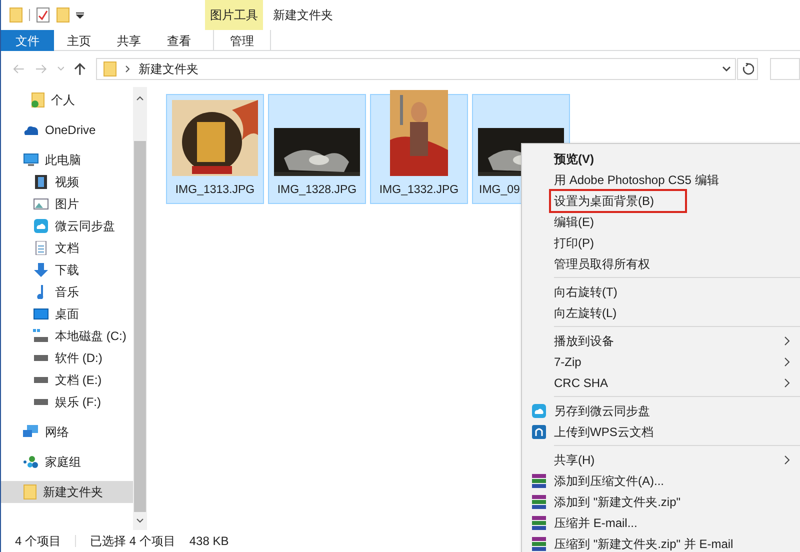 This screenshot has width=800, height=552. Describe the element at coordinates (234, 15) in the screenshot. I see `context-tab-group: 图片工具` at that location.